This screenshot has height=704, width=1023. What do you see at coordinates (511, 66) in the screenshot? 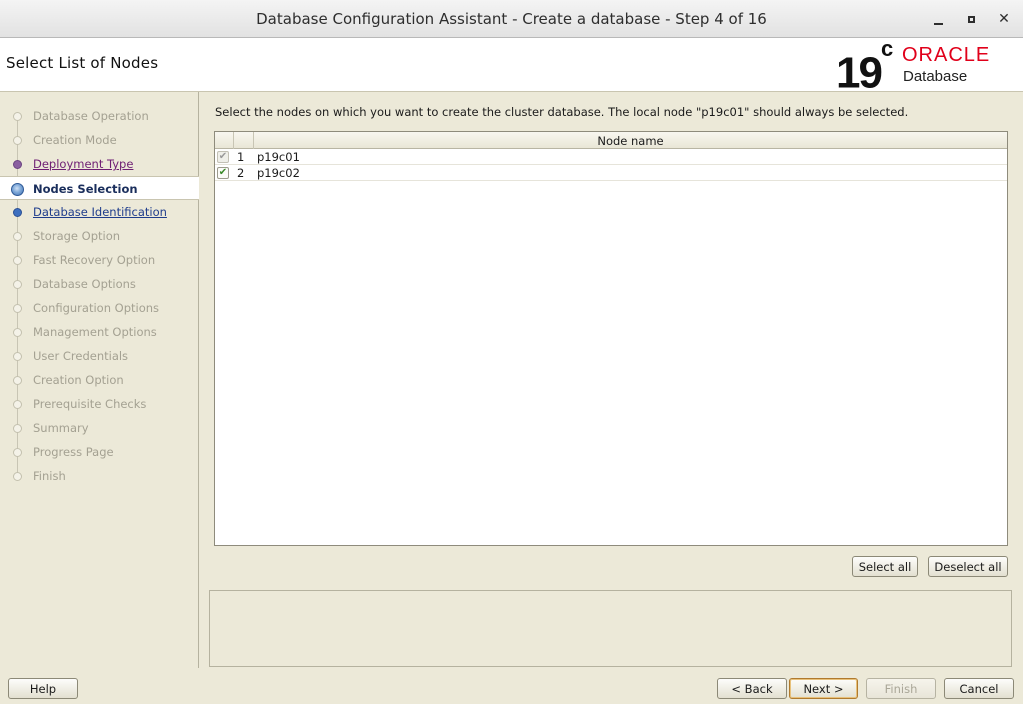
I see `page-header: Select List of Nodes 19c ORACLE Database` at bounding box center [511, 66].